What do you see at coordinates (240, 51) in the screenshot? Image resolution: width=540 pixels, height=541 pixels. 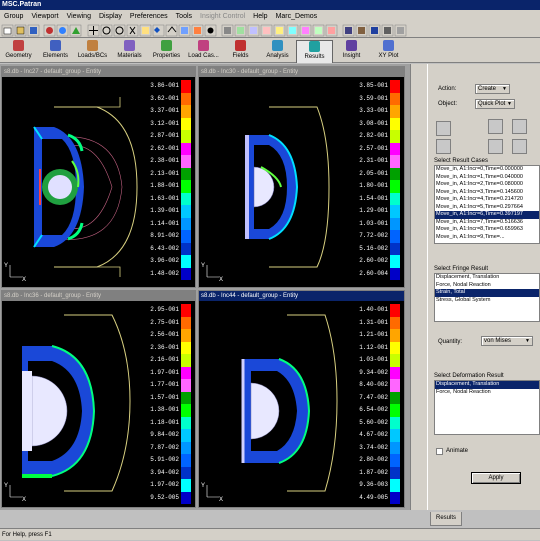 I see `tab-fields: Fields` at bounding box center [240, 51].